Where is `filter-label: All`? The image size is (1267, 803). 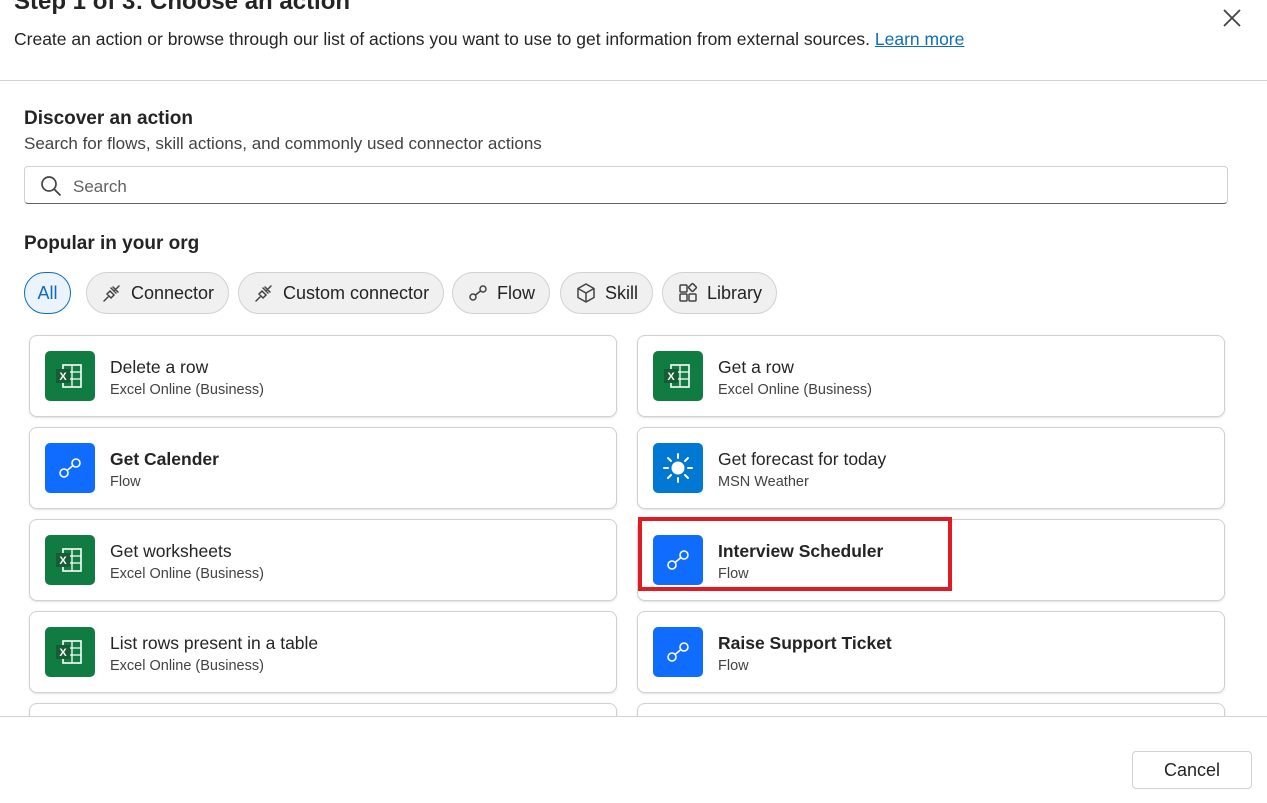 filter-label: All is located at coordinates (47, 292).